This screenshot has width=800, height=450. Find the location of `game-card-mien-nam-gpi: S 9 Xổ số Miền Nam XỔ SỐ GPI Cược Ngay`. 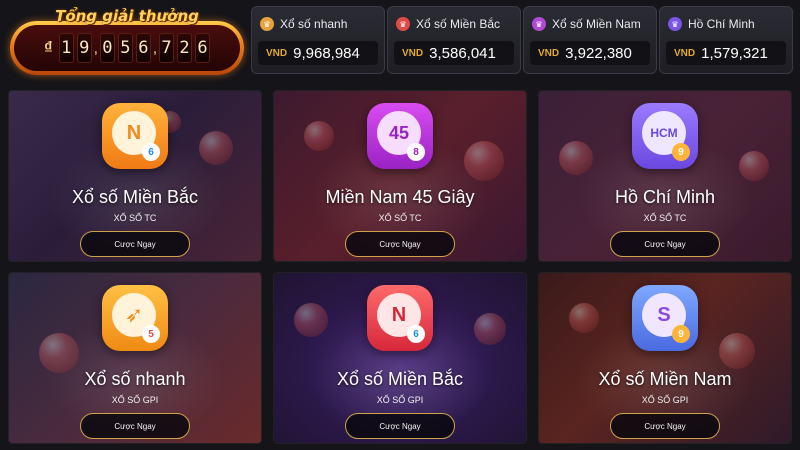

game-card-mien-nam-gpi: S 9 Xổ số Miền Nam XỔ SỐ GPI Cược Ngay is located at coordinates (665, 358).